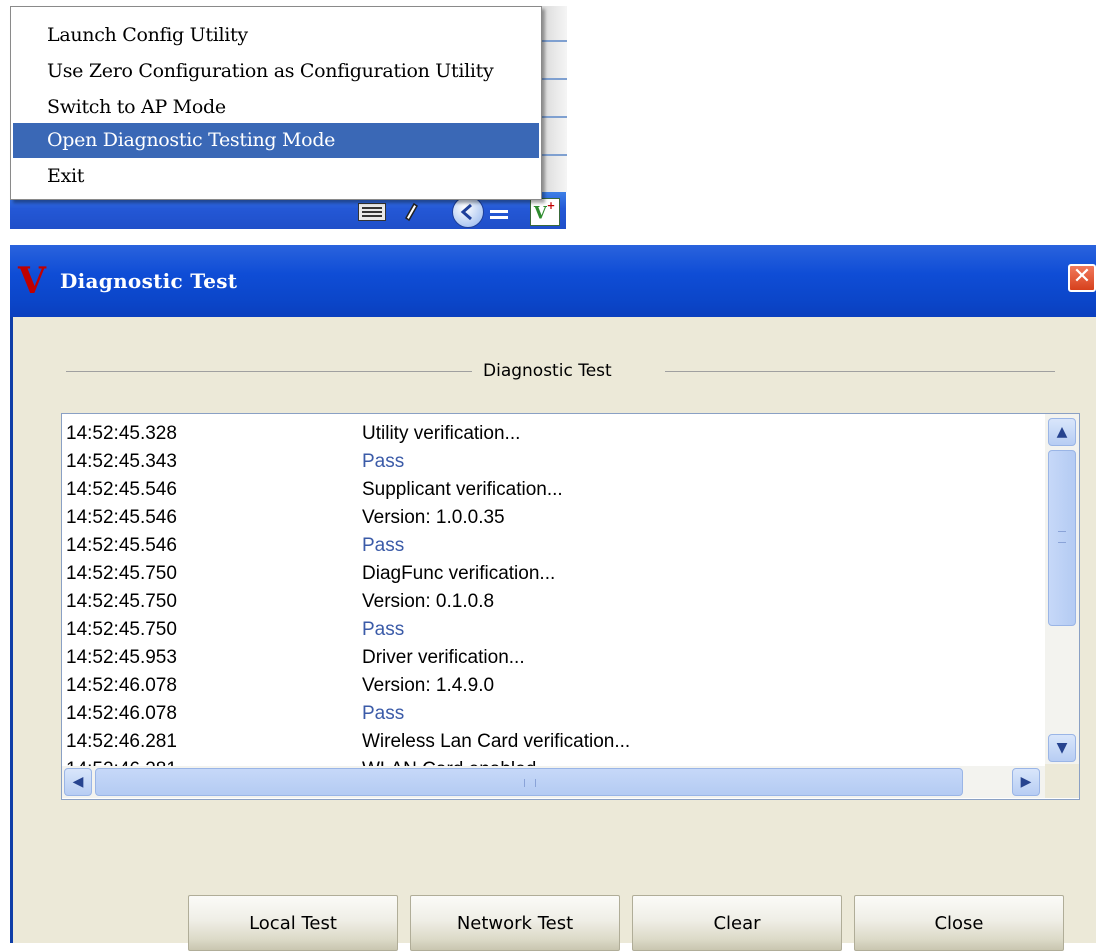 The image size is (1096, 952). Describe the element at coordinates (553, 99) in the screenshot. I see `background-window-edge` at that location.